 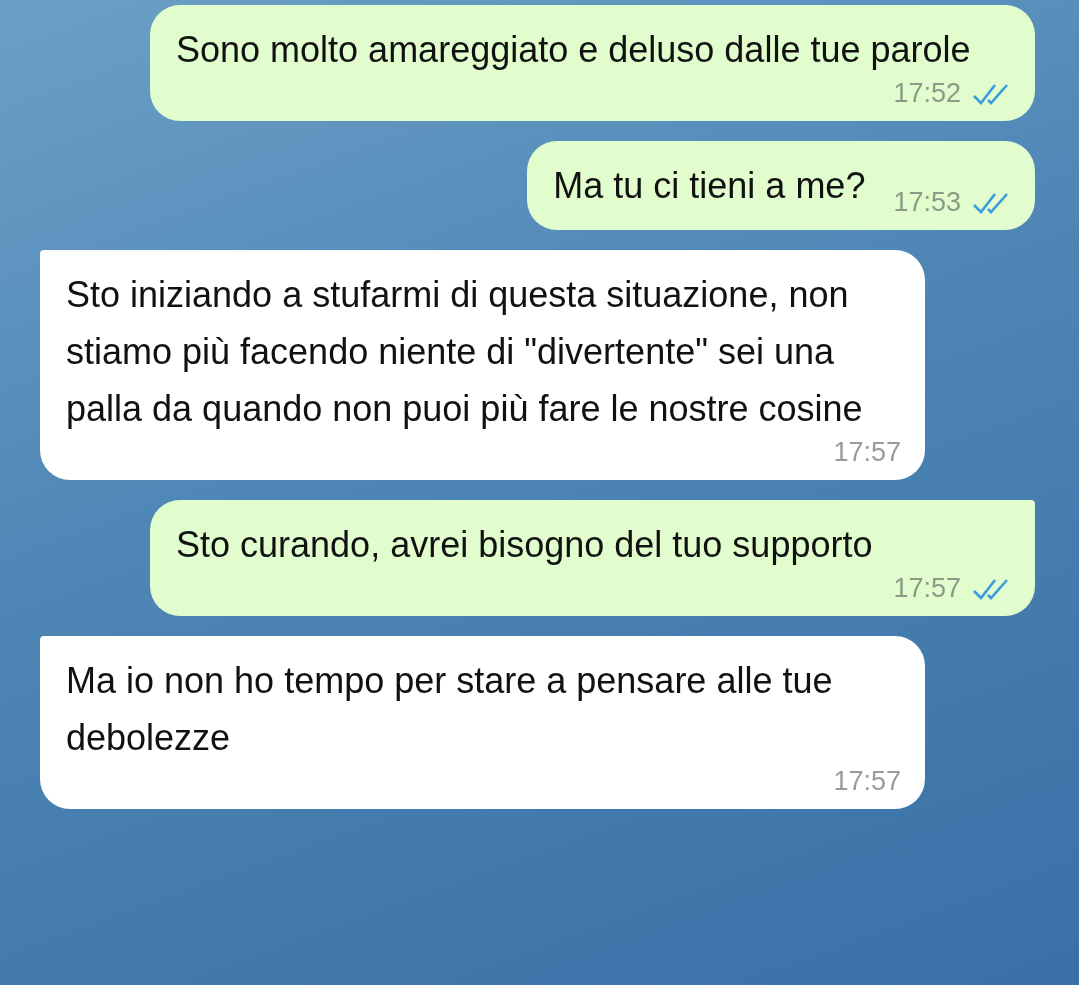 I want to click on message-text: Ma io non ho tempo per stare a pensare alle tue debolezze, so click(x=450, y=709).